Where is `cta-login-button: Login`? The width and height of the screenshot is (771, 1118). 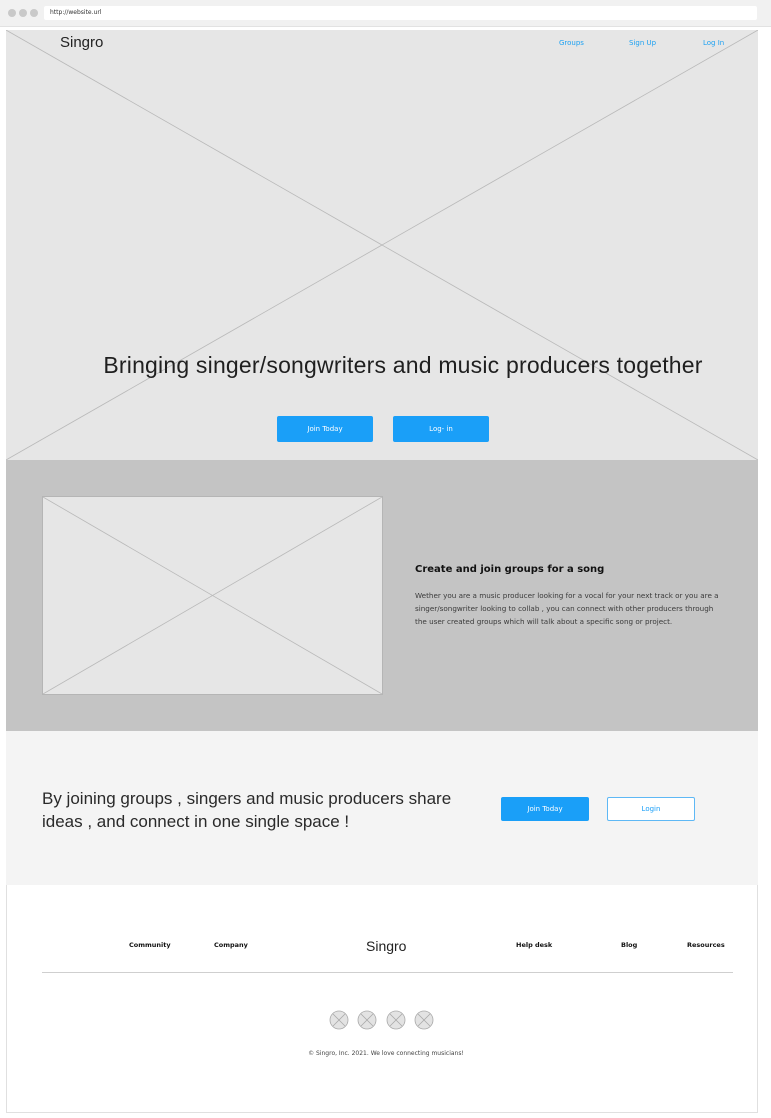 cta-login-button: Login is located at coordinates (651, 809).